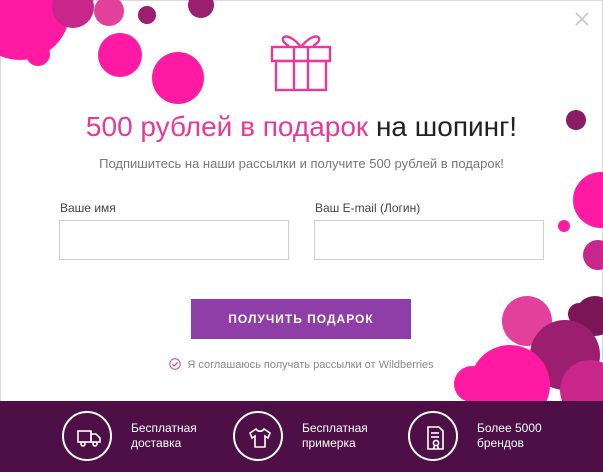  Describe the element at coordinates (368, 208) in the screenshot. I see `email-label: Ваш E-mail (Логин)` at that location.